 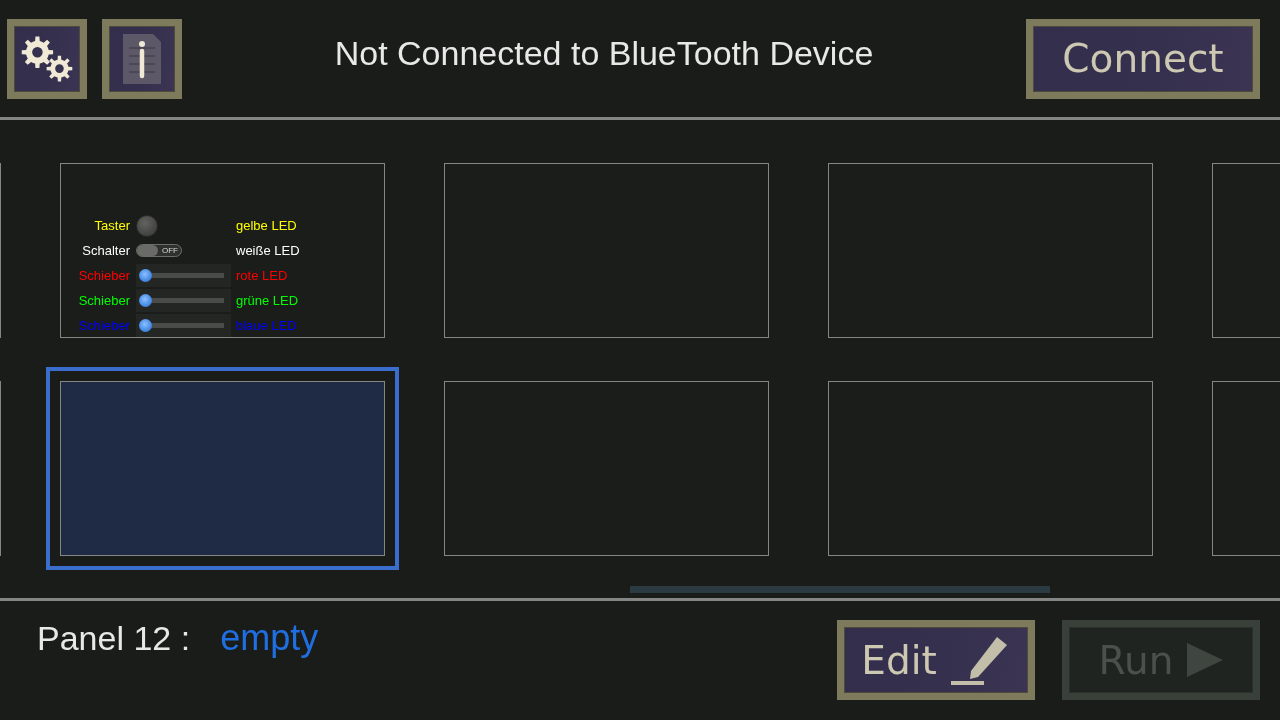 What do you see at coordinates (1143, 58) in the screenshot?
I see `connect-button: Connect` at bounding box center [1143, 58].